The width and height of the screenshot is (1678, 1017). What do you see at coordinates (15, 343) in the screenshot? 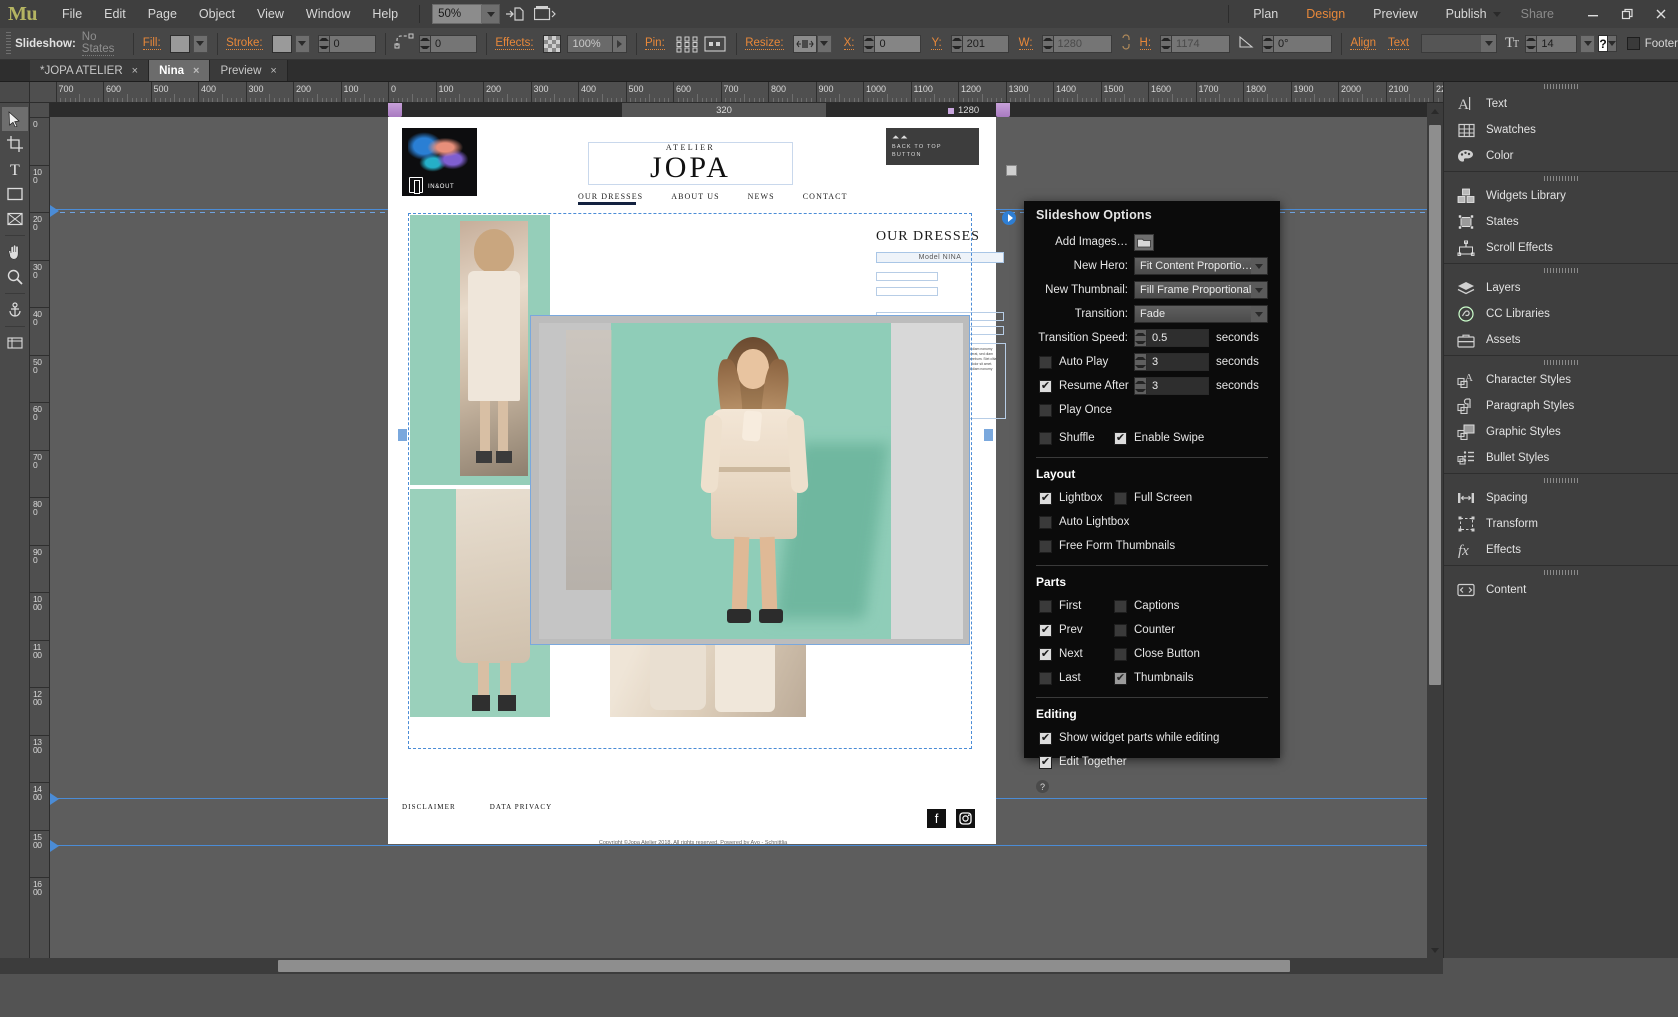
I see `screen-size-tool` at bounding box center [15, 343].